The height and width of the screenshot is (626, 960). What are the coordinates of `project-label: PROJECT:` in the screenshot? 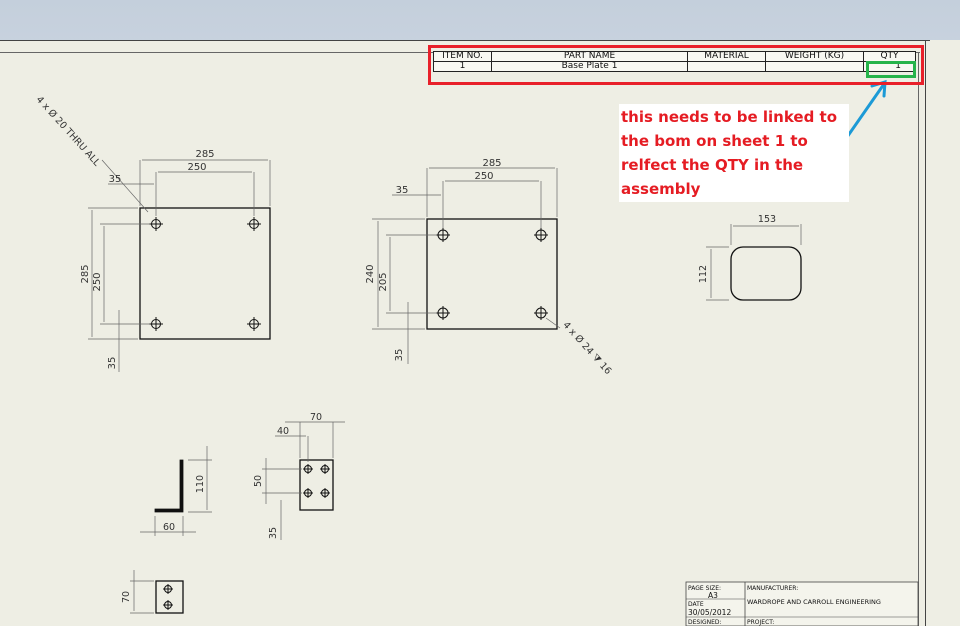 It's located at (760, 622).